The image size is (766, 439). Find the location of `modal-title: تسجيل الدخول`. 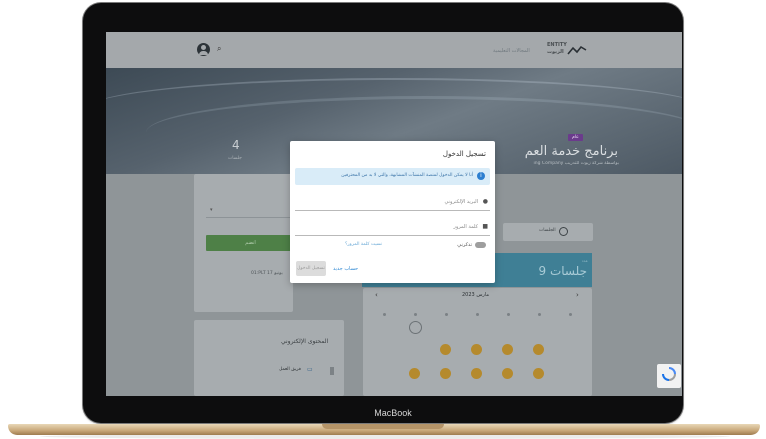

modal-title: تسجيل الدخول is located at coordinates (464, 154).